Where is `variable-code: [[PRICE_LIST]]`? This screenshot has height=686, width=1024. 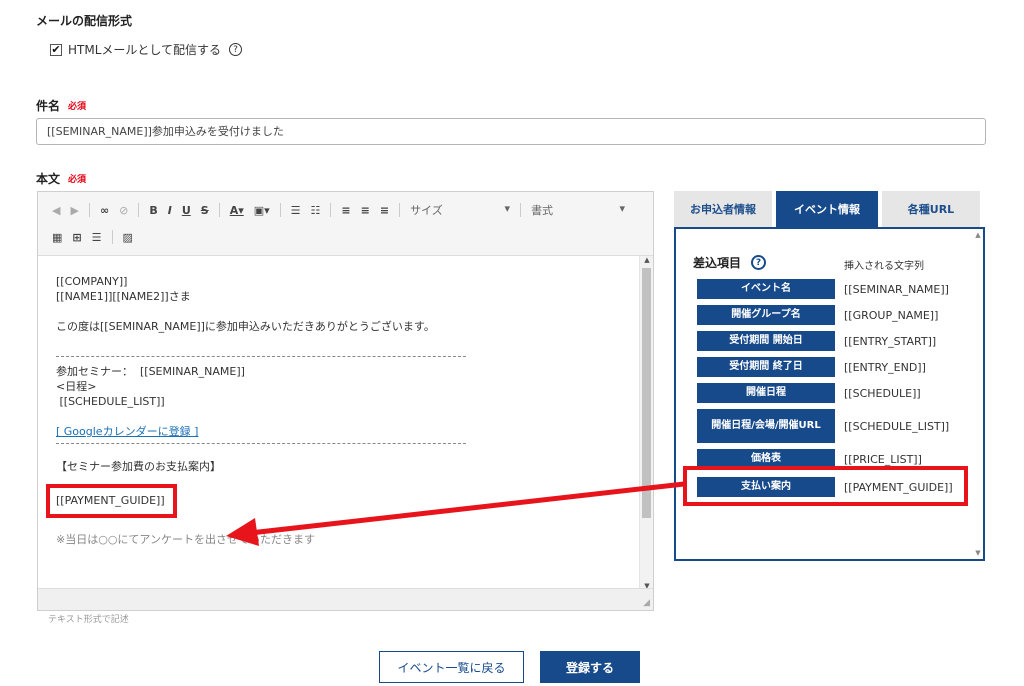
variable-code: [[PRICE_LIST]] is located at coordinates (883, 459).